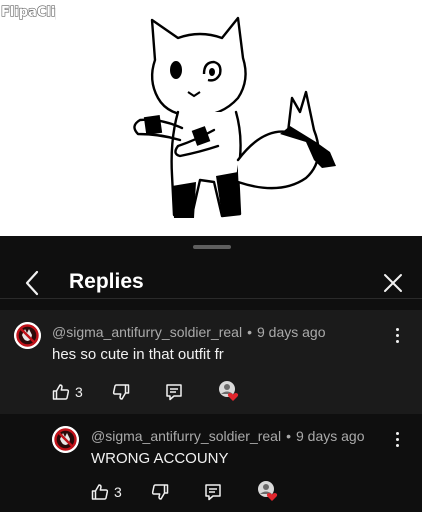  Describe the element at coordinates (106, 281) in the screenshot. I see `page-title: Replies` at that location.